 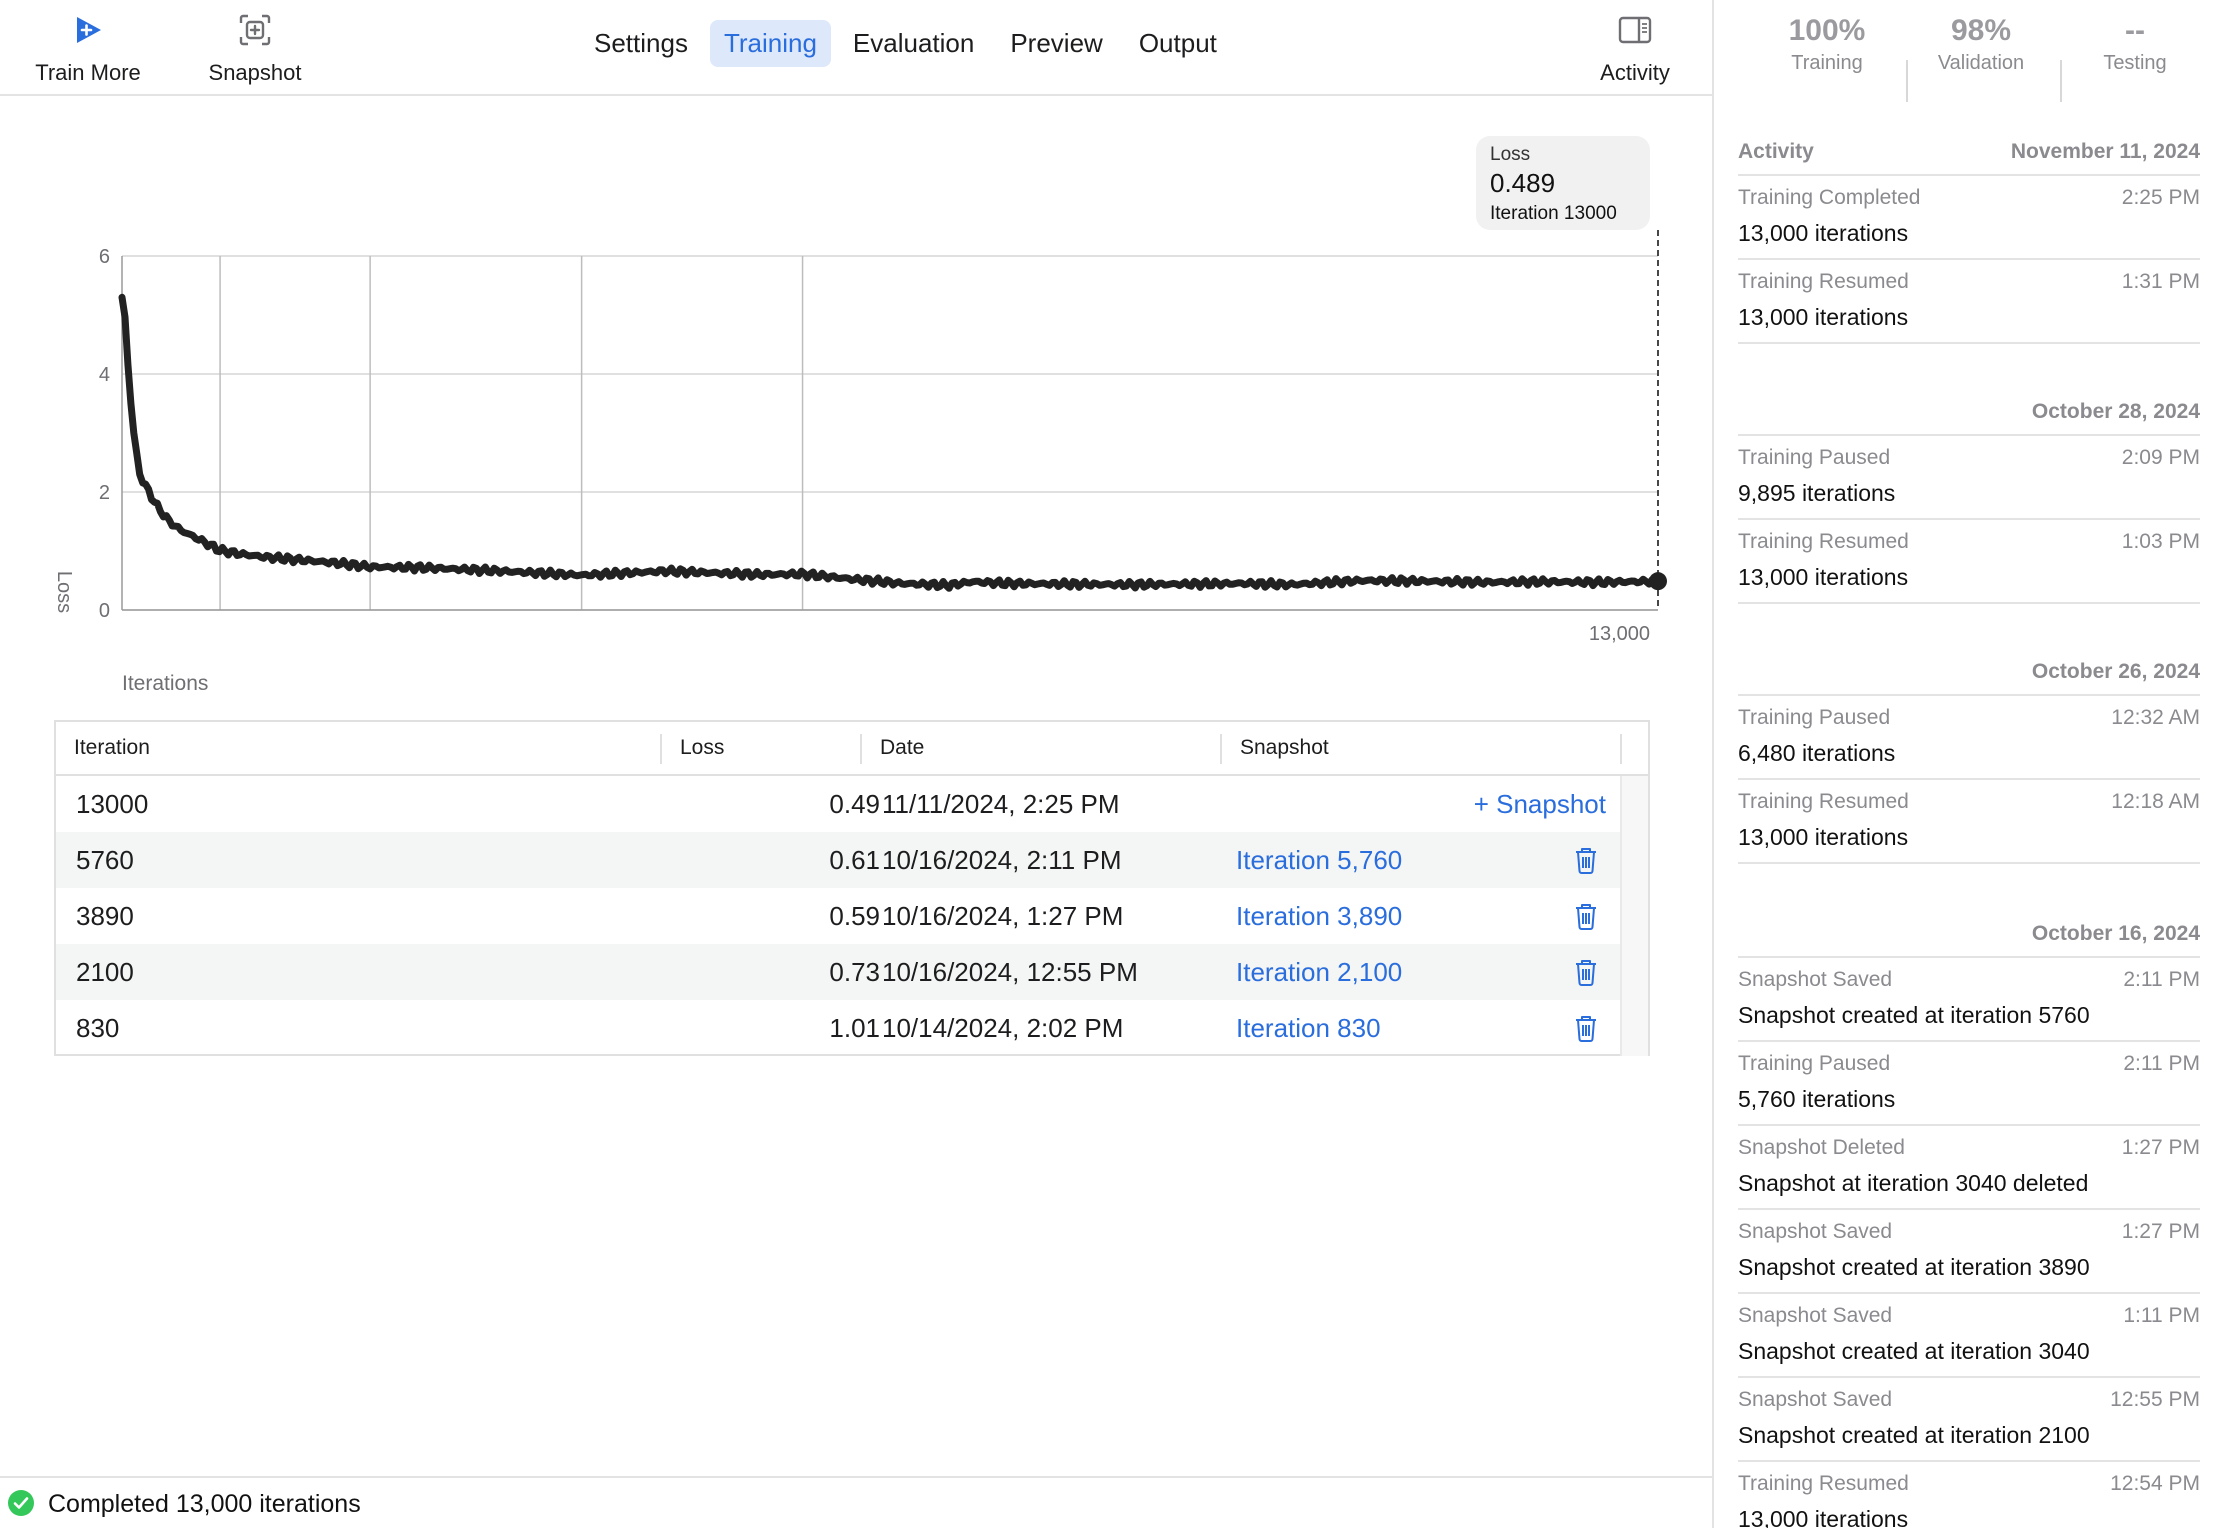 I want to click on stat-testing: -- Testing, so click(x=2135, y=44).